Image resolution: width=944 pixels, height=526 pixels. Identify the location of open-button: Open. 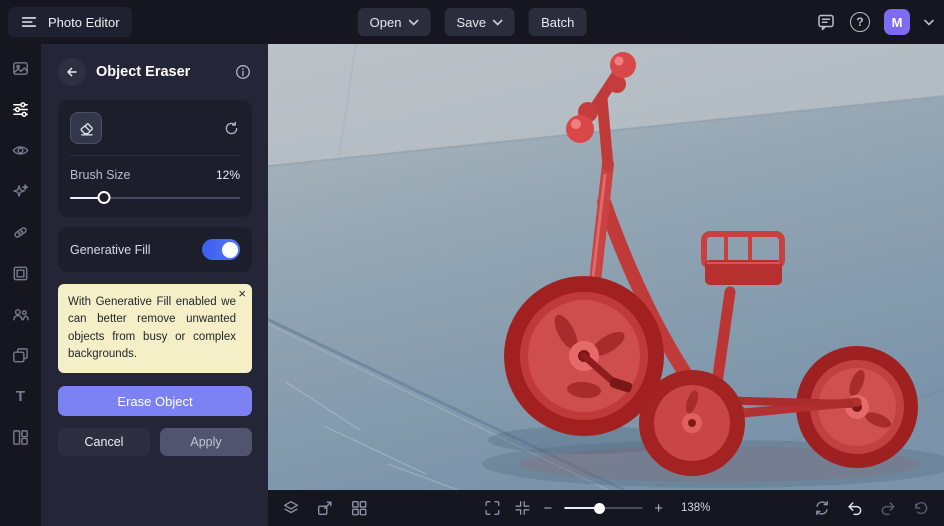
(394, 22).